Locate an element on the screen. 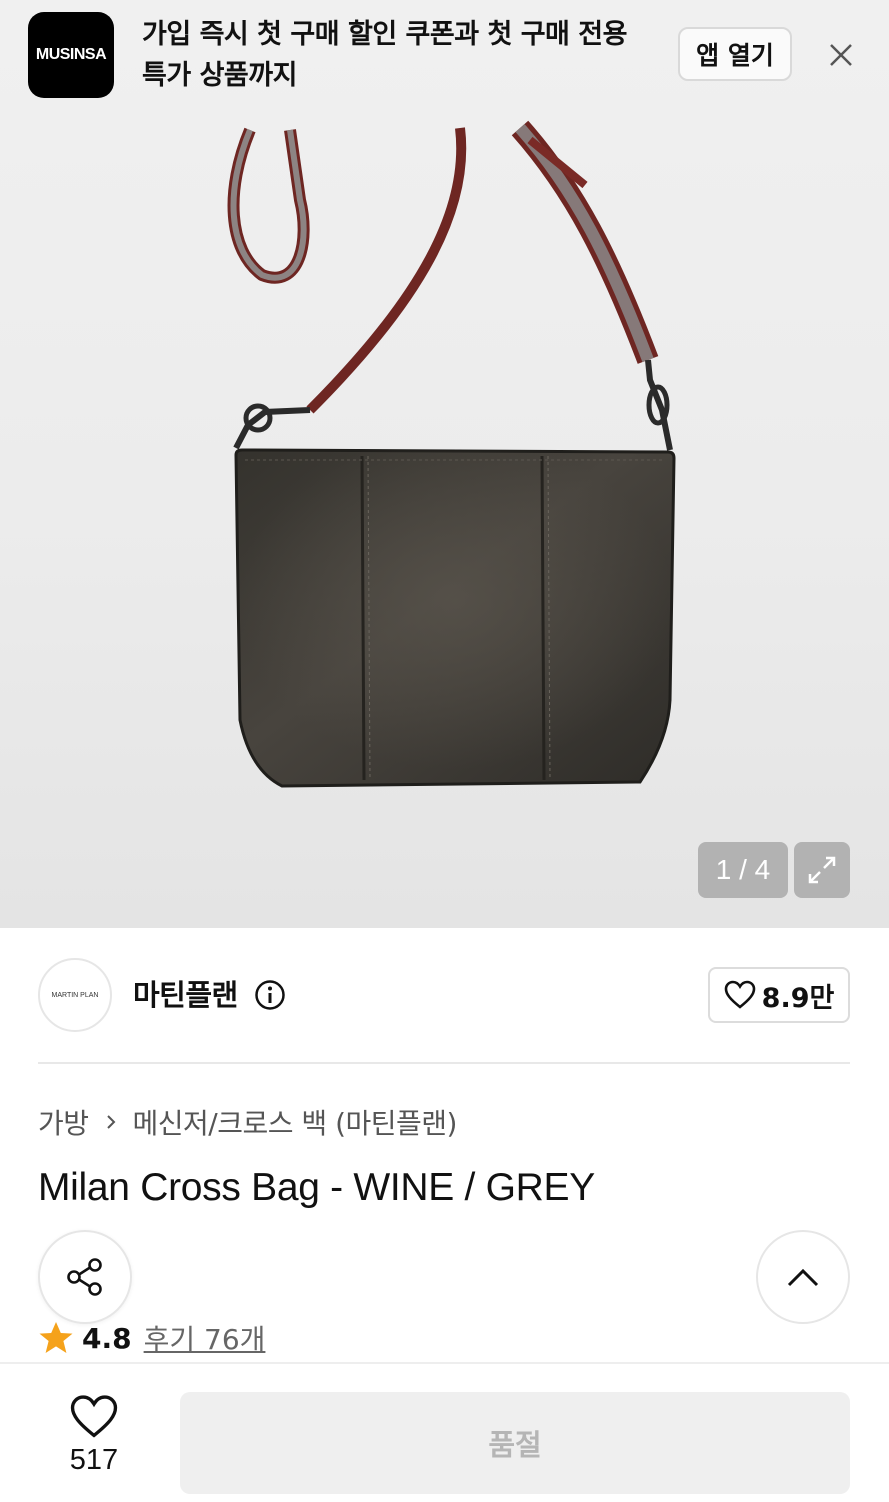  product-rating: 4.8 후기 76개 is located at coordinates (151, 1338).